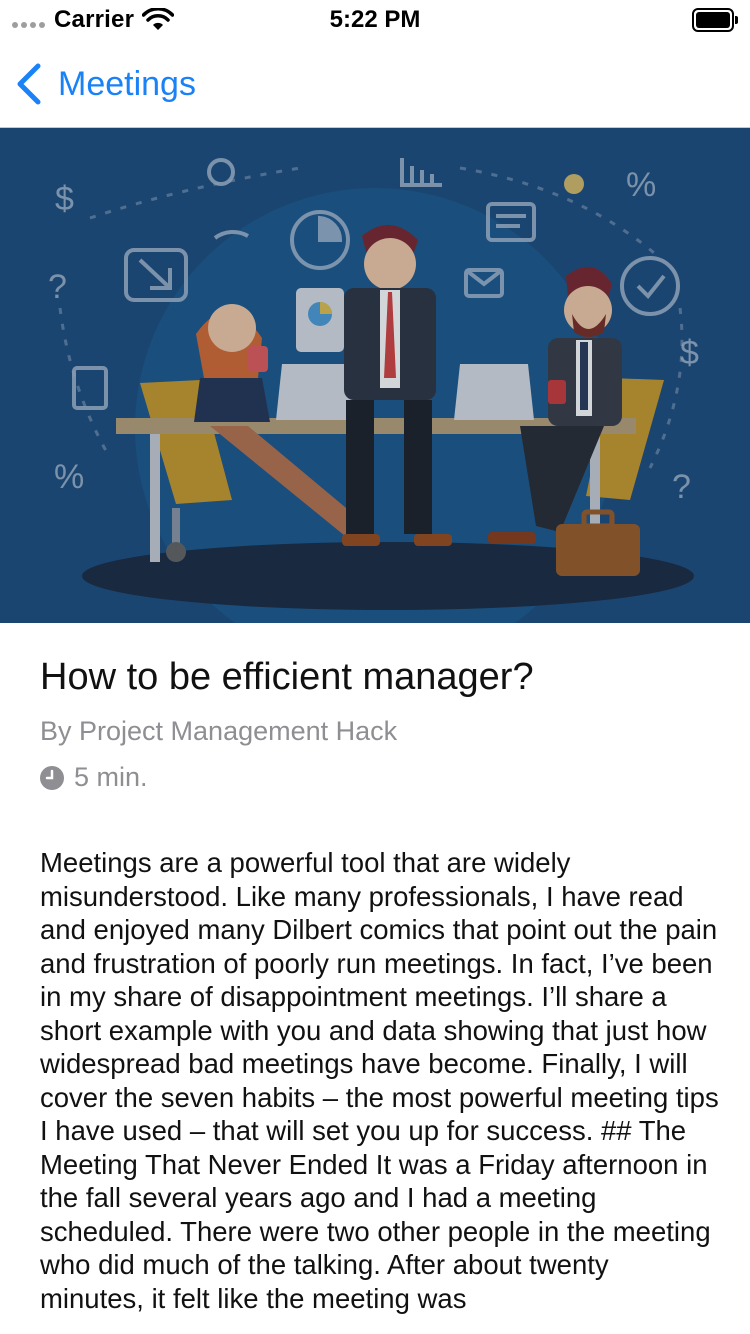  What do you see at coordinates (375, 84) in the screenshot?
I see `navigation-bar: Meetings` at bounding box center [375, 84].